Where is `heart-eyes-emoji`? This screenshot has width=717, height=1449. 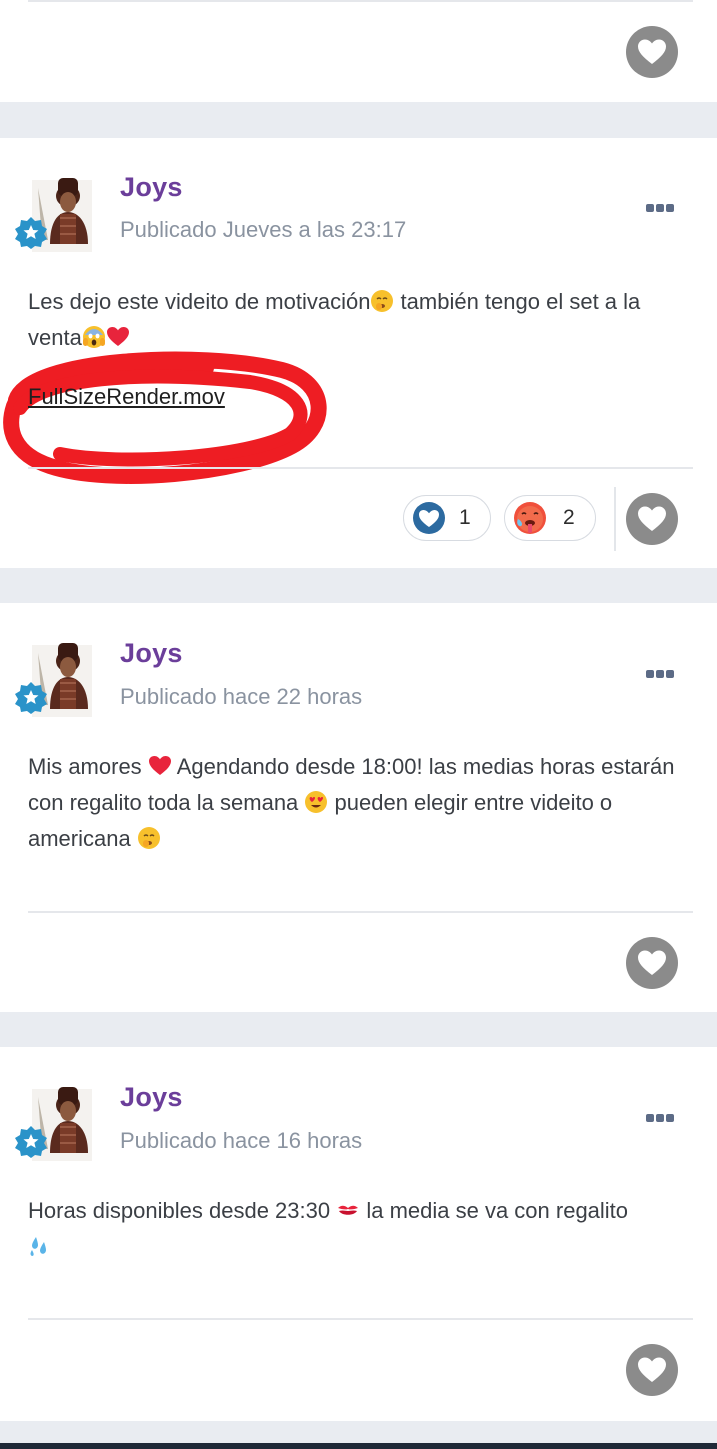 heart-eyes-emoji is located at coordinates (316, 802).